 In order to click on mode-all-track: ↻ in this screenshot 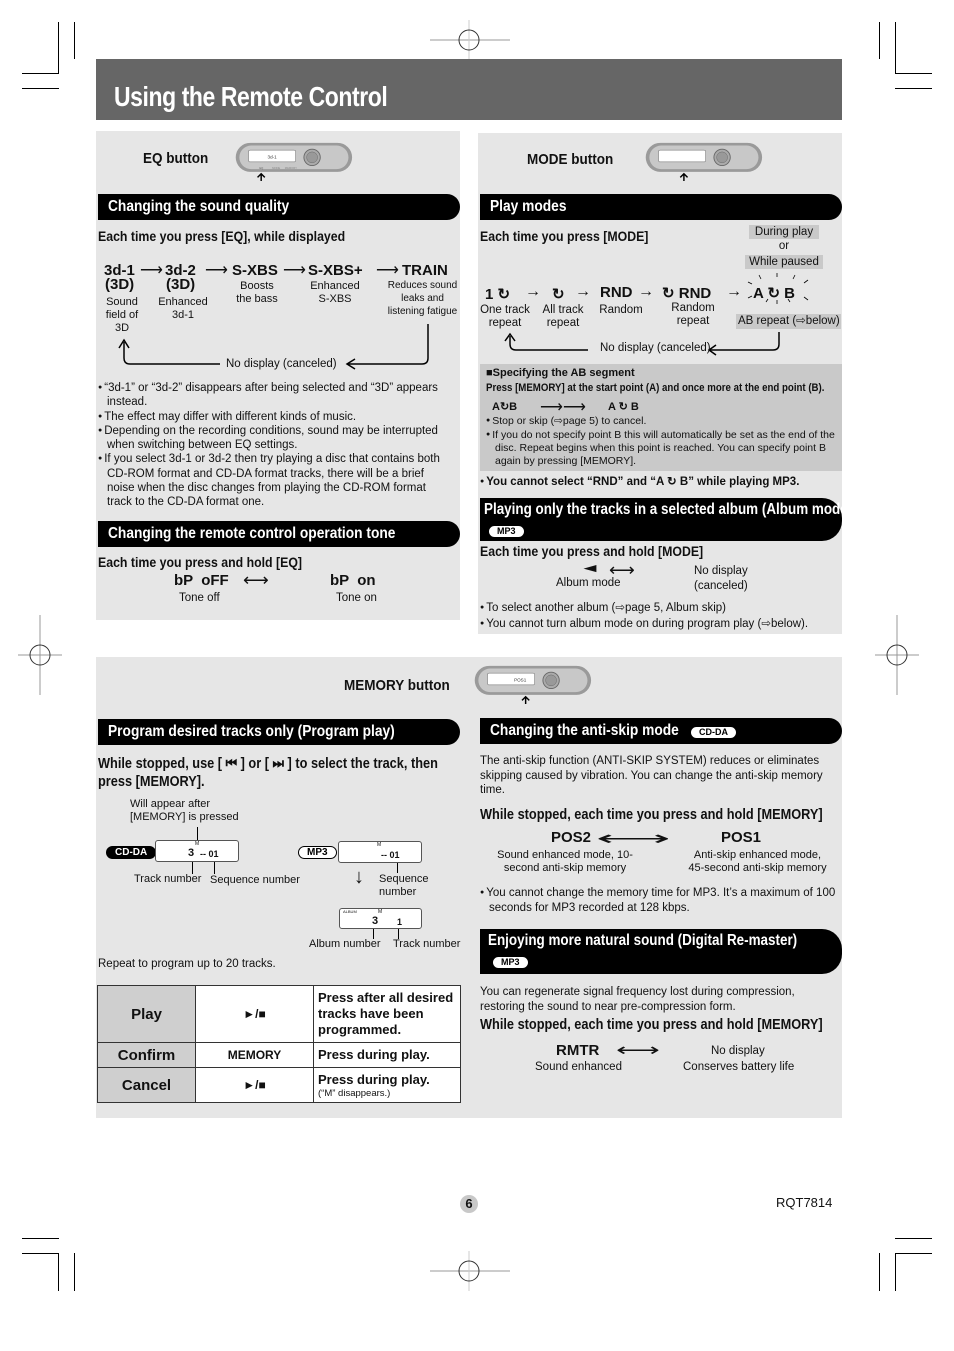, I will do `click(558, 294)`.